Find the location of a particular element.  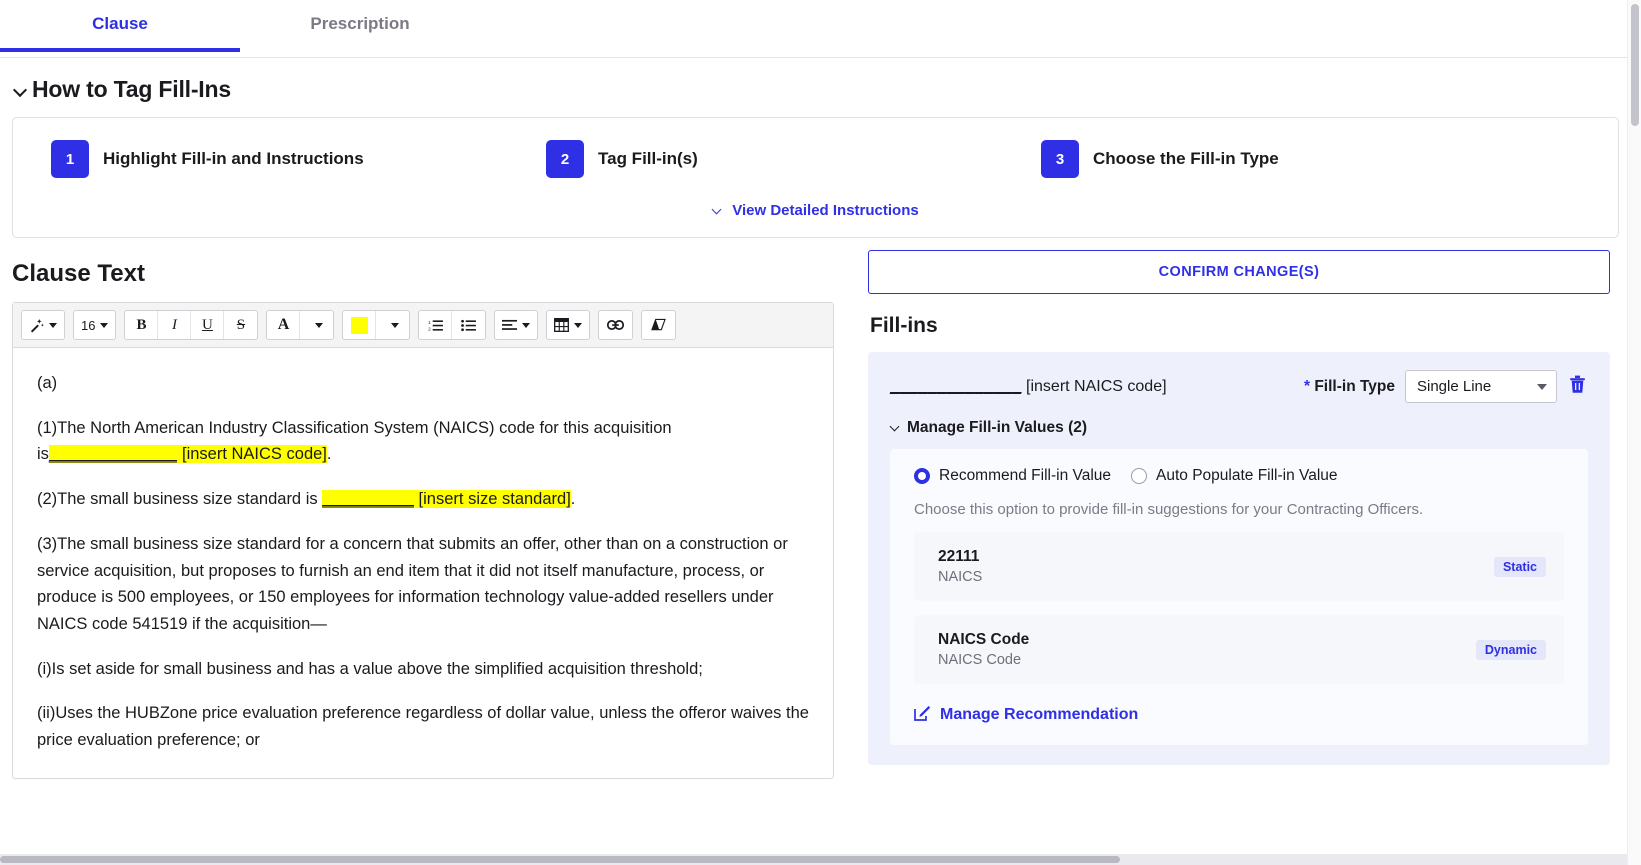

font-color-letter: A is located at coordinates (283, 324).